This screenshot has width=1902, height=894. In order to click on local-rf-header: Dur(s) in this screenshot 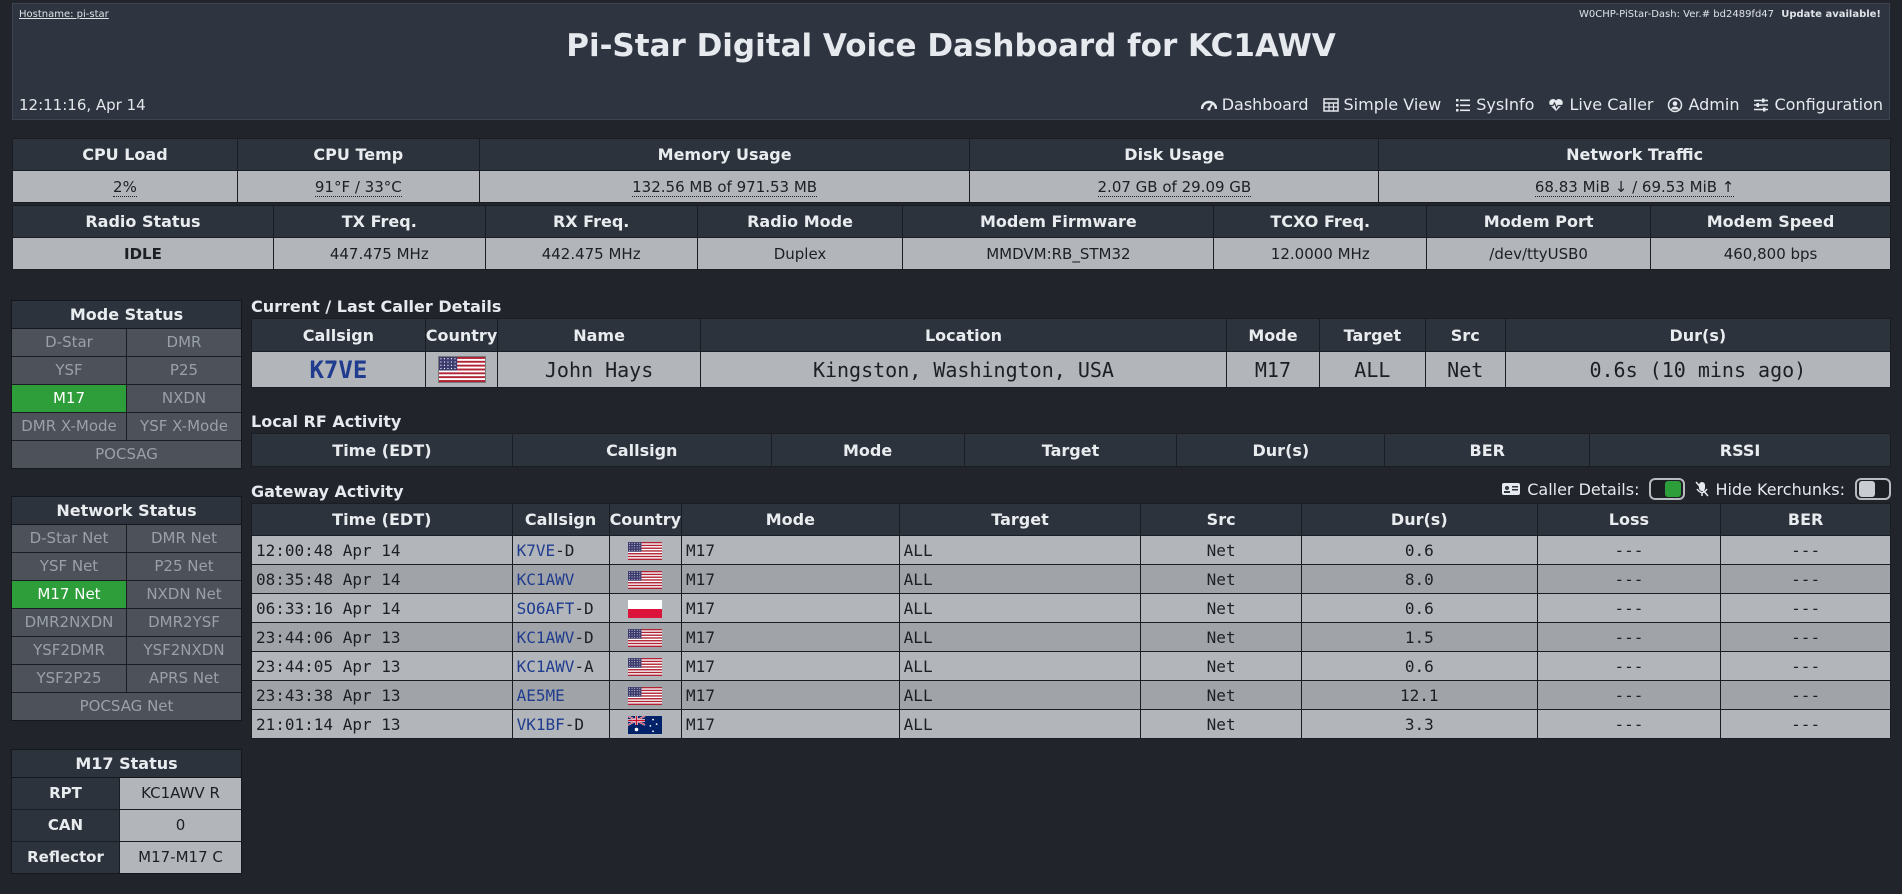, I will do `click(1281, 450)`.